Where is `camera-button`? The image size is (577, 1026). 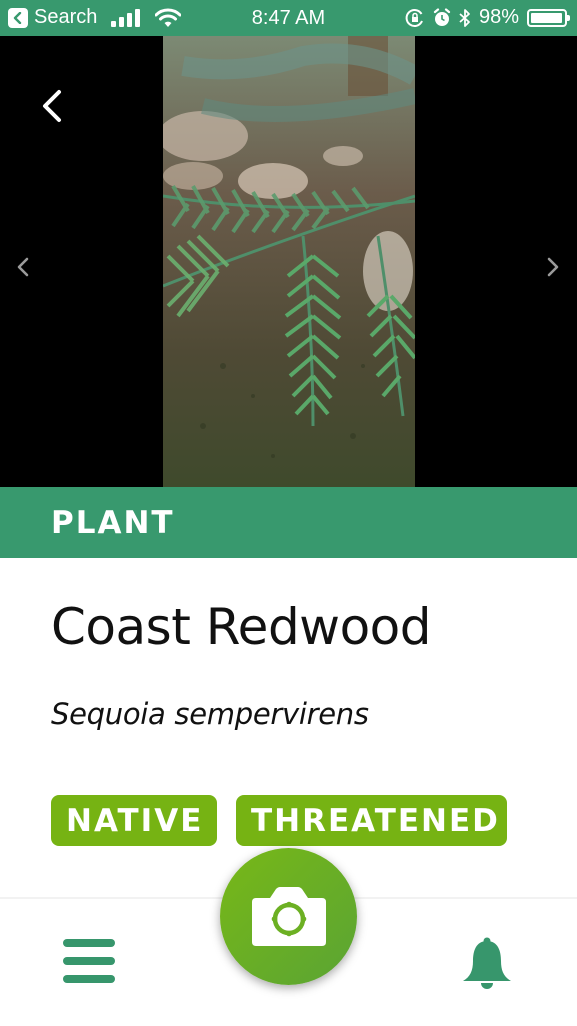
camera-button is located at coordinates (288, 916).